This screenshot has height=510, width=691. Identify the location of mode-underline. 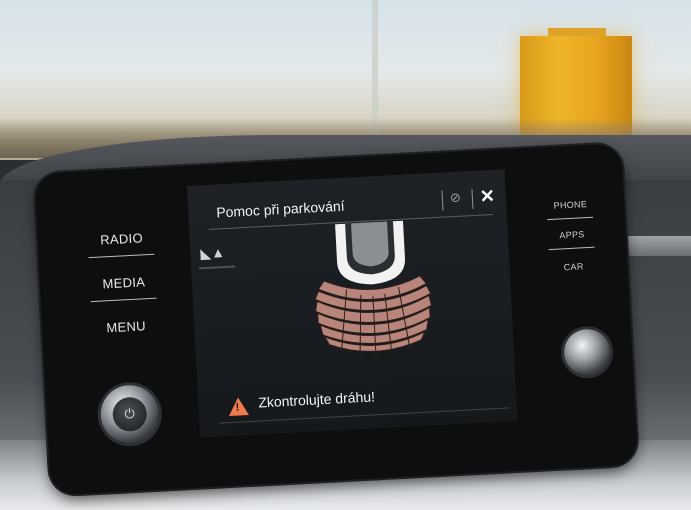
(217, 267).